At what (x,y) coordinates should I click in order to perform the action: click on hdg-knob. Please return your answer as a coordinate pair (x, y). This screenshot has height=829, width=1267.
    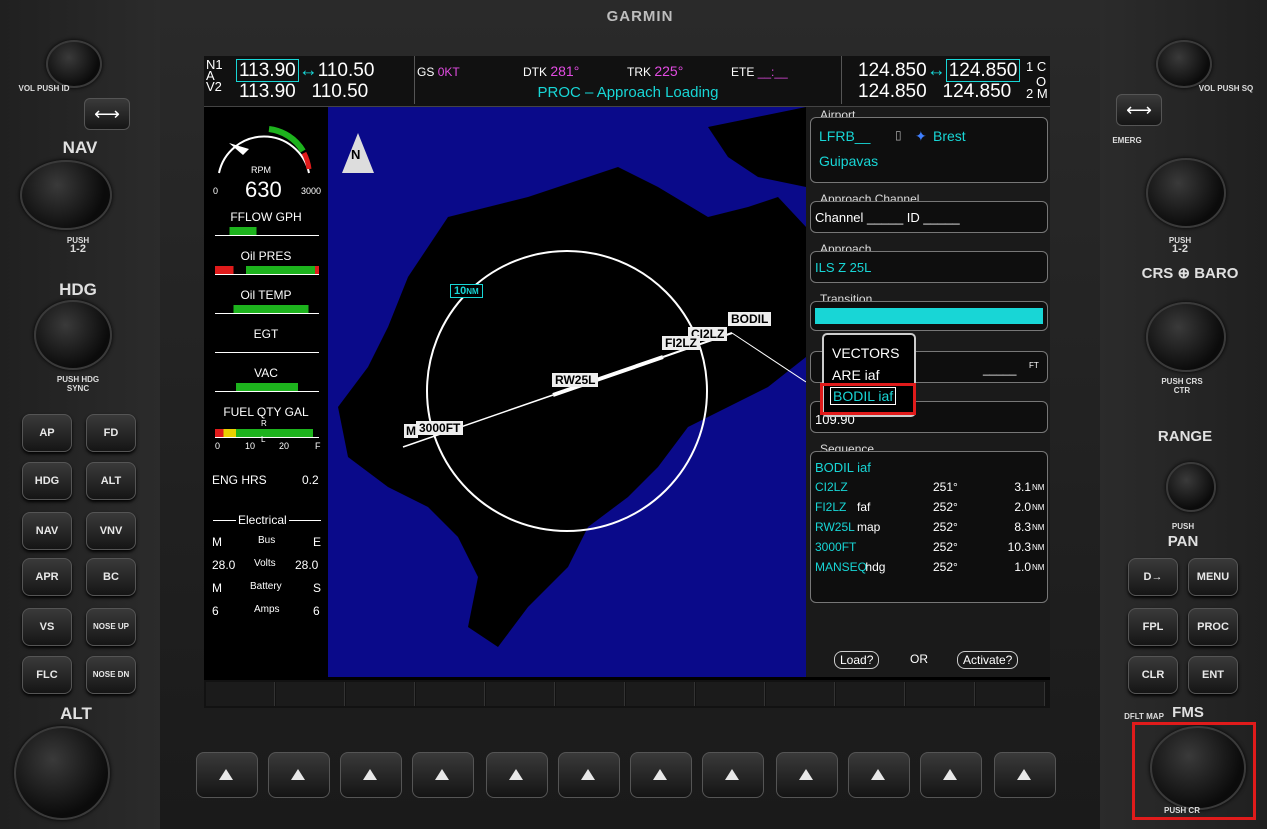
    Looking at the image, I should click on (73, 335).